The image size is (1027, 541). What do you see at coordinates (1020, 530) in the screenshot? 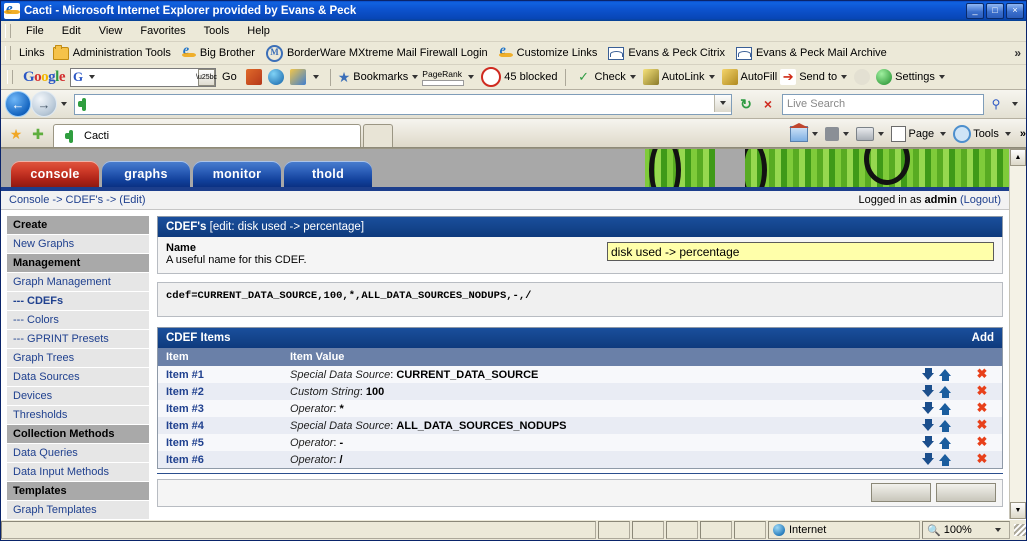
I see `resize-grip` at bounding box center [1020, 530].